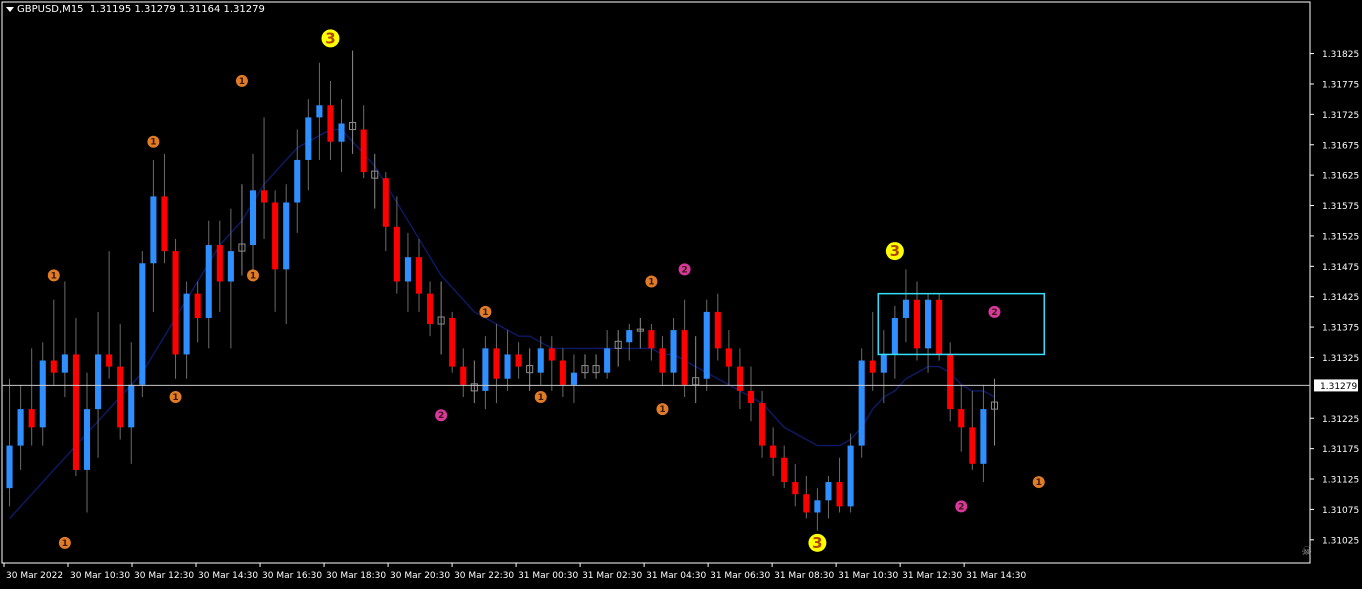 The height and width of the screenshot is (589, 1362). What do you see at coordinates (50, 9) in the screenshot?
I see `symbol-label: GBPUSD,M15` at bounding box center [50, 9].